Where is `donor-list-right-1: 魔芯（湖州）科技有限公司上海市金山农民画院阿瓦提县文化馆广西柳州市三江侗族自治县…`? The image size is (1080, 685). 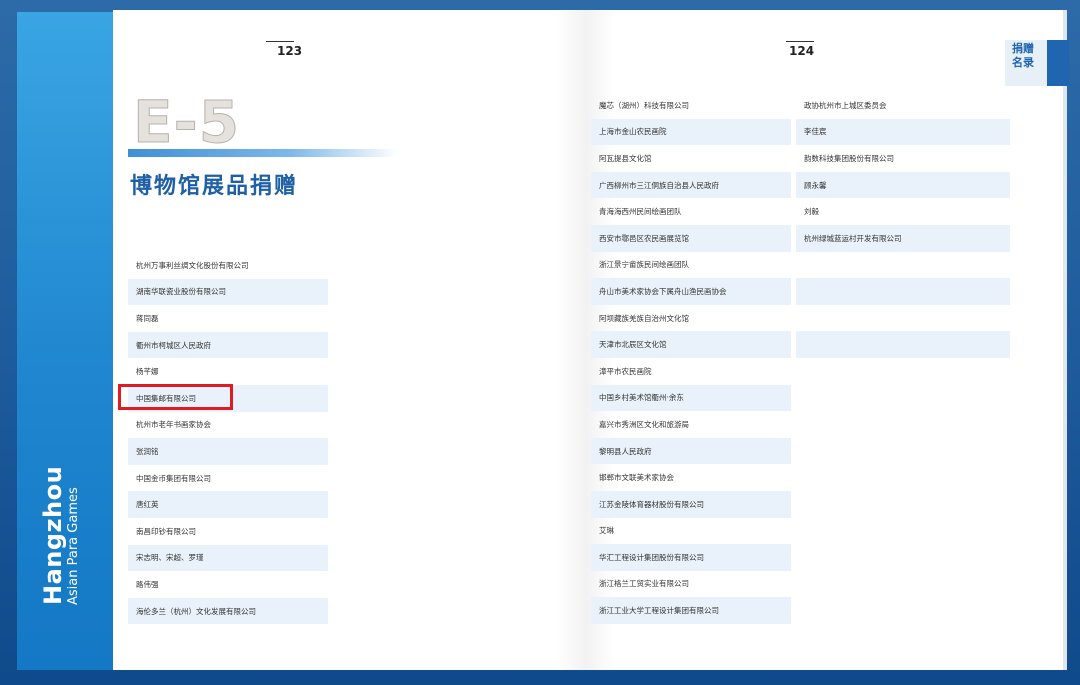 donor-list-right-1: 魔芯（湖州）科技有限公司上海市金山农民画院阿瓦提县文化馆广西柳州市三江侗族自治县… is located at coordinates (691, 358).